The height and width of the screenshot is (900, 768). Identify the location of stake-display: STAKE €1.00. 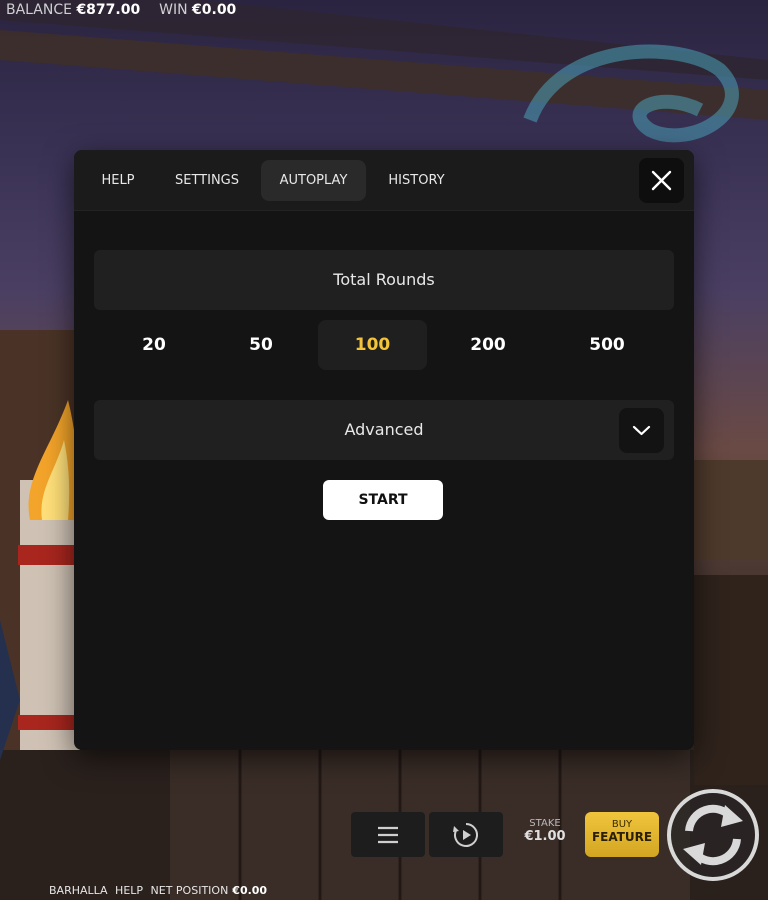
(545, 831).